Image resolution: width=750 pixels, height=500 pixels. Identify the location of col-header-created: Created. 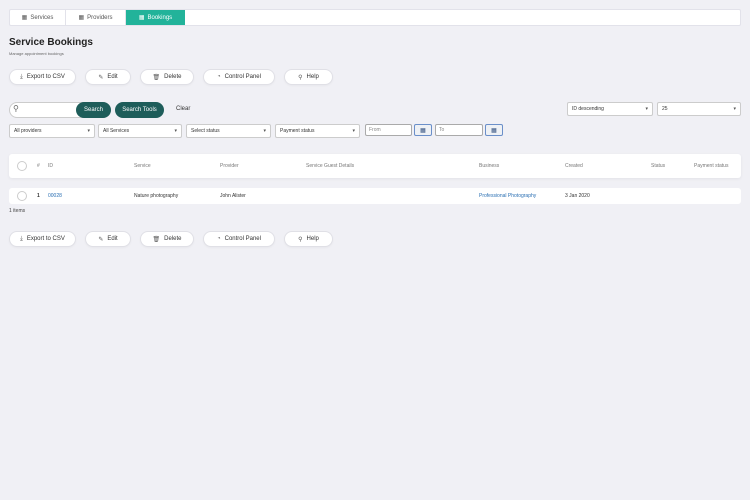
(574, 166).